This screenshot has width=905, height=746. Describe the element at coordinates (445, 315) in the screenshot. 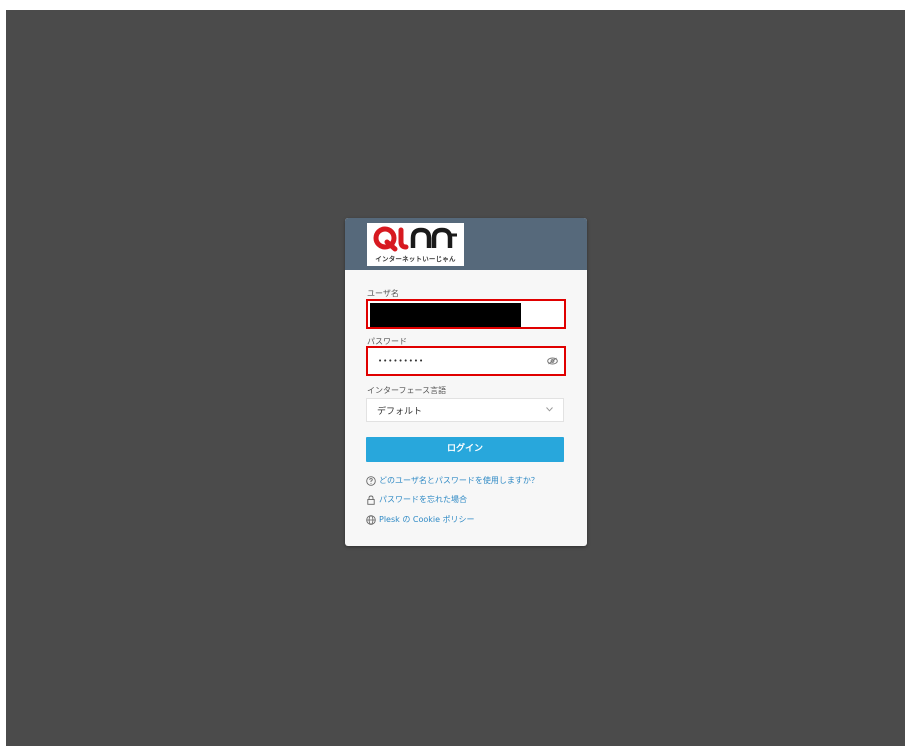

I see `redacted-username` at that location.